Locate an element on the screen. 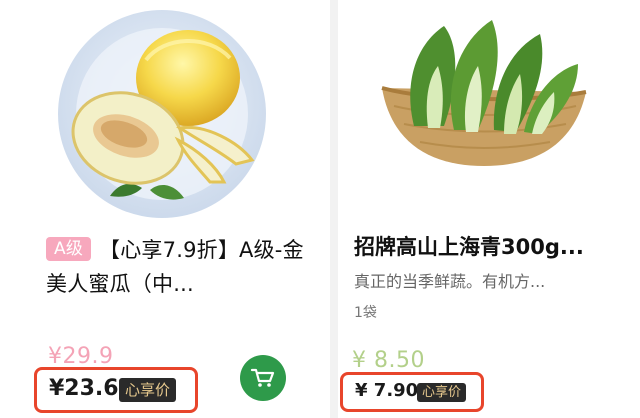 This screenshot has width=640, height=418. member-price-box: ¥23.6 心享价 is located at coordinates (116, 390).